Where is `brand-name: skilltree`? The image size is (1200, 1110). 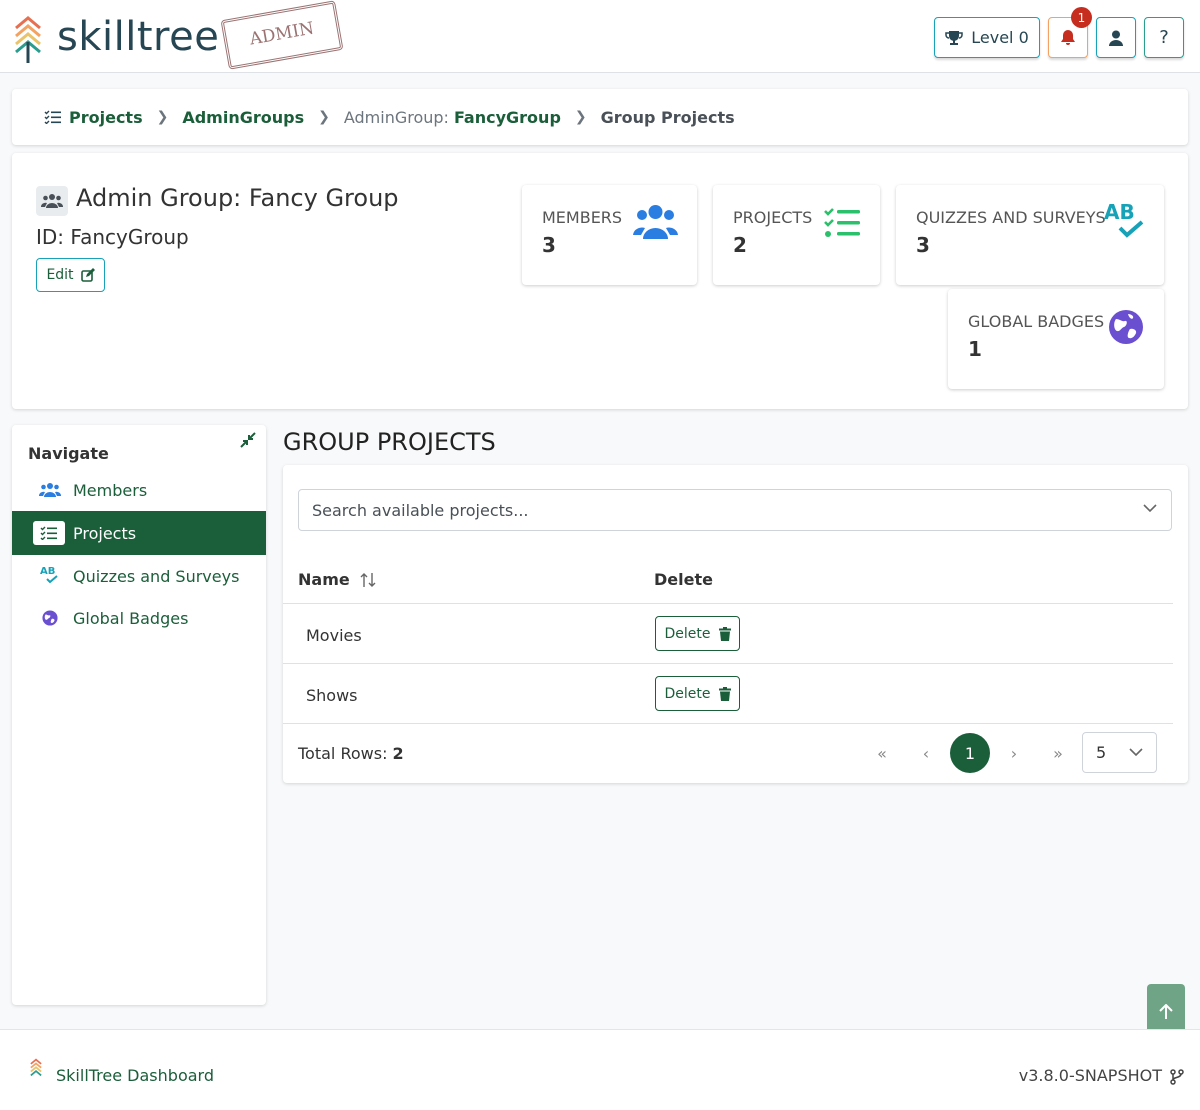
brand-name: skilltree is located at coordinates (138, 37).